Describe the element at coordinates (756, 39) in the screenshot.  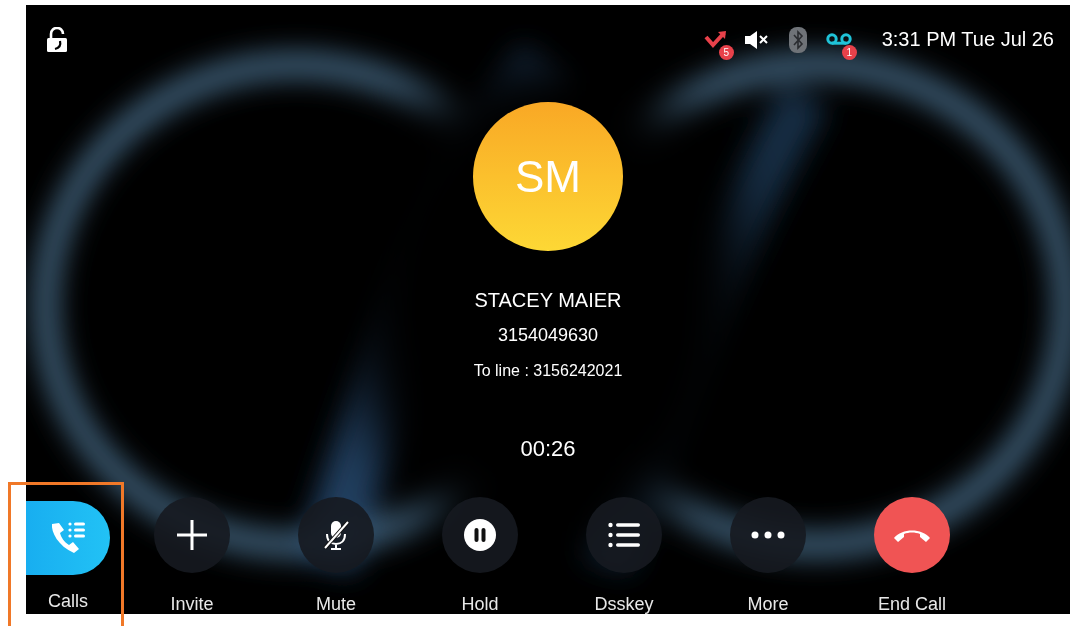
I see `speaker-muted-icon` at that location.